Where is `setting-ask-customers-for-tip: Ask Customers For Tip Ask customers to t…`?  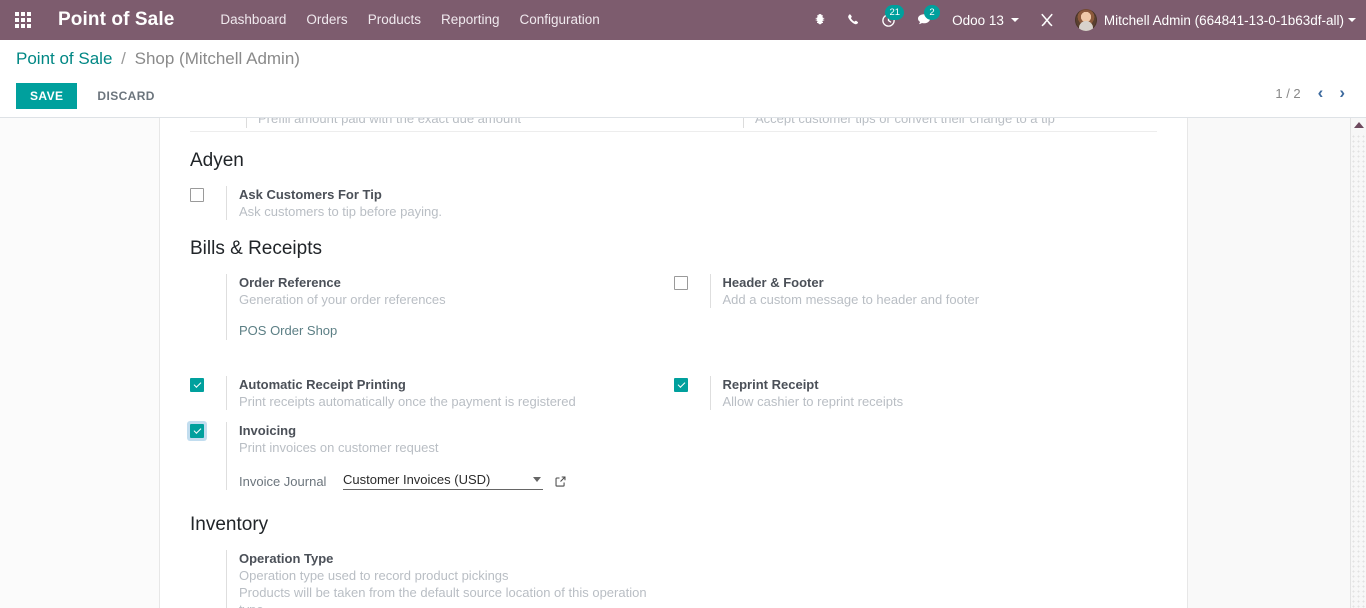
setting-ask-customers-for-tip: Ask Customers For Tip Ask customers to t… is located at coordinates (432, 203).